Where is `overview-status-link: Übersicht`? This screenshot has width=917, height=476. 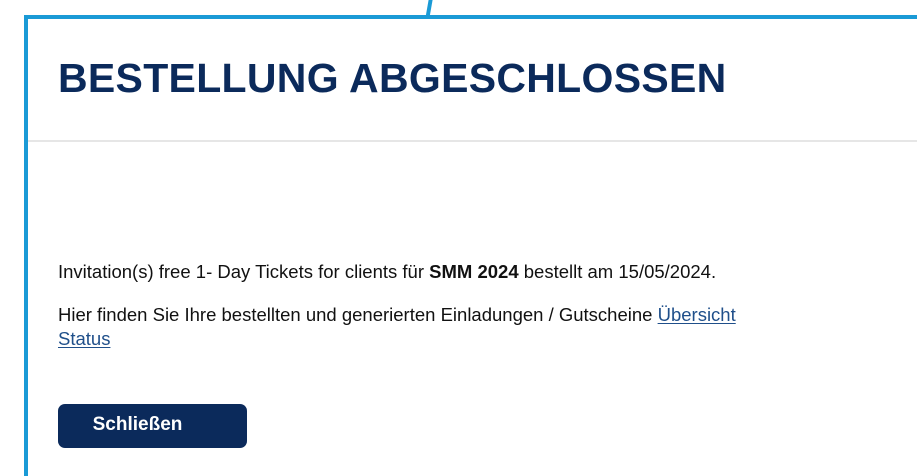
overview-status-link: Übersicht is located at coordinates (697, 314).